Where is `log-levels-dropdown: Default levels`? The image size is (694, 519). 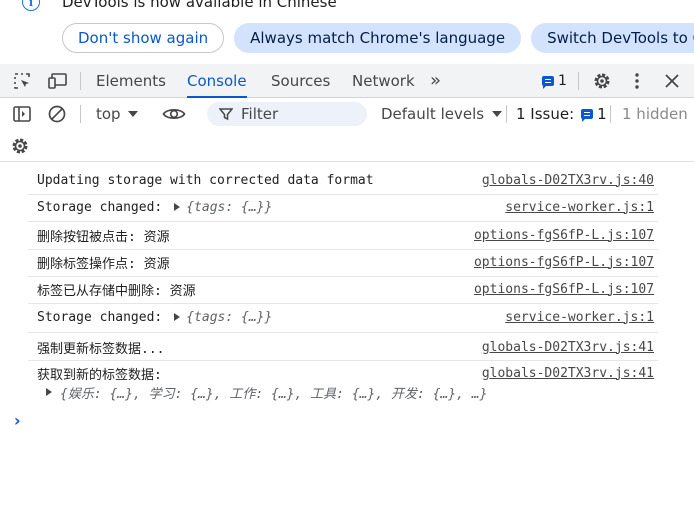 log-levels-dropdown: Default levels is located at coordinates (442, 114).